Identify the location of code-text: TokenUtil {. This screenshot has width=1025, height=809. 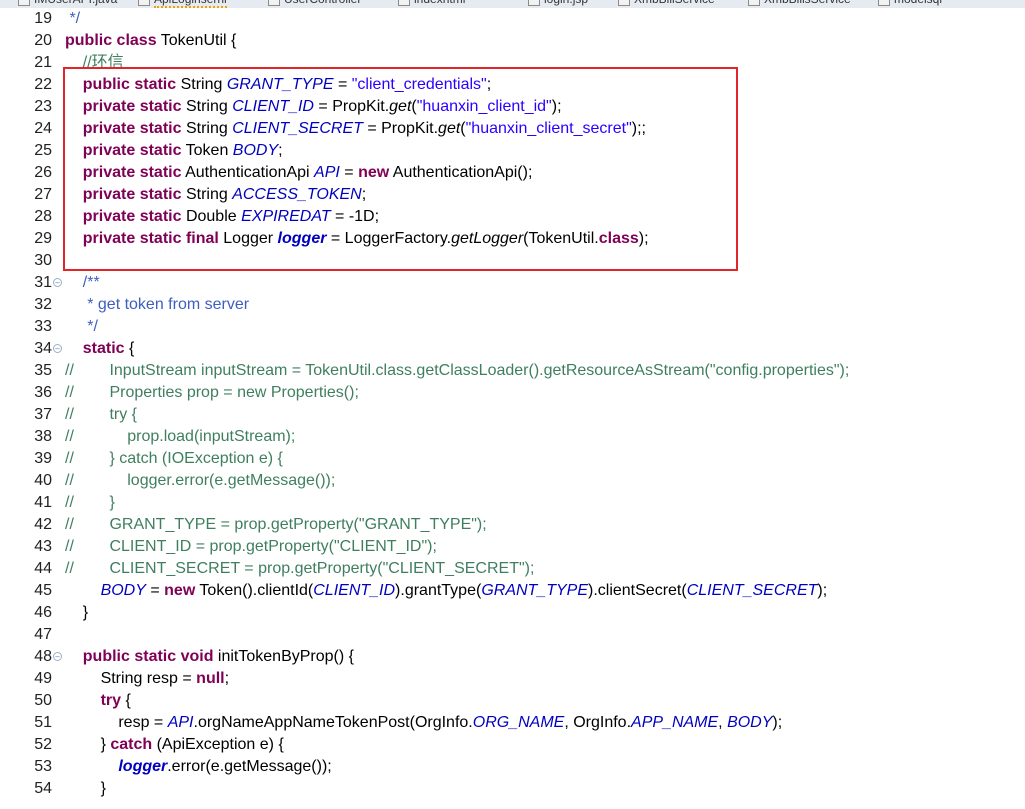
(196, 40).